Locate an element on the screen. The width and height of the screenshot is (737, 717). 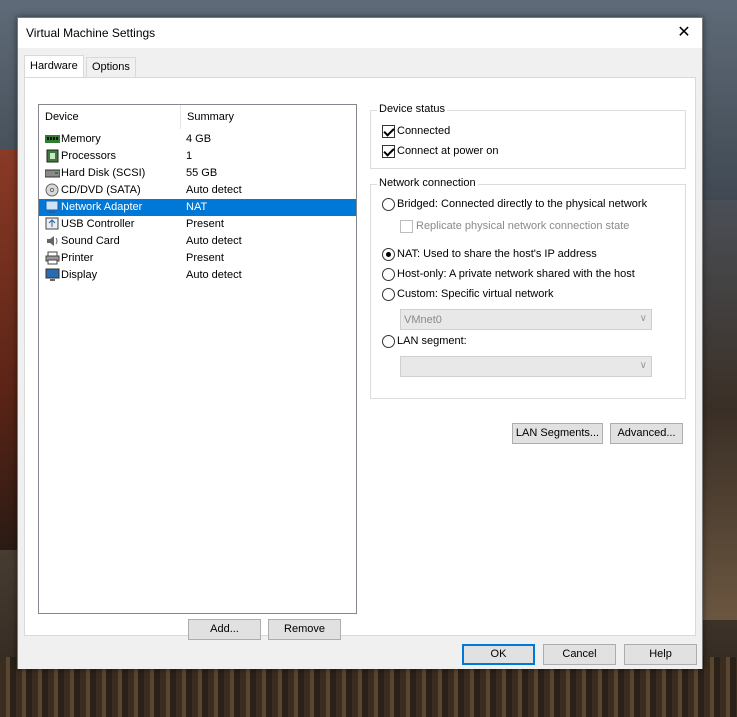
hard-disk-icon is located at coordinates (52, 173).